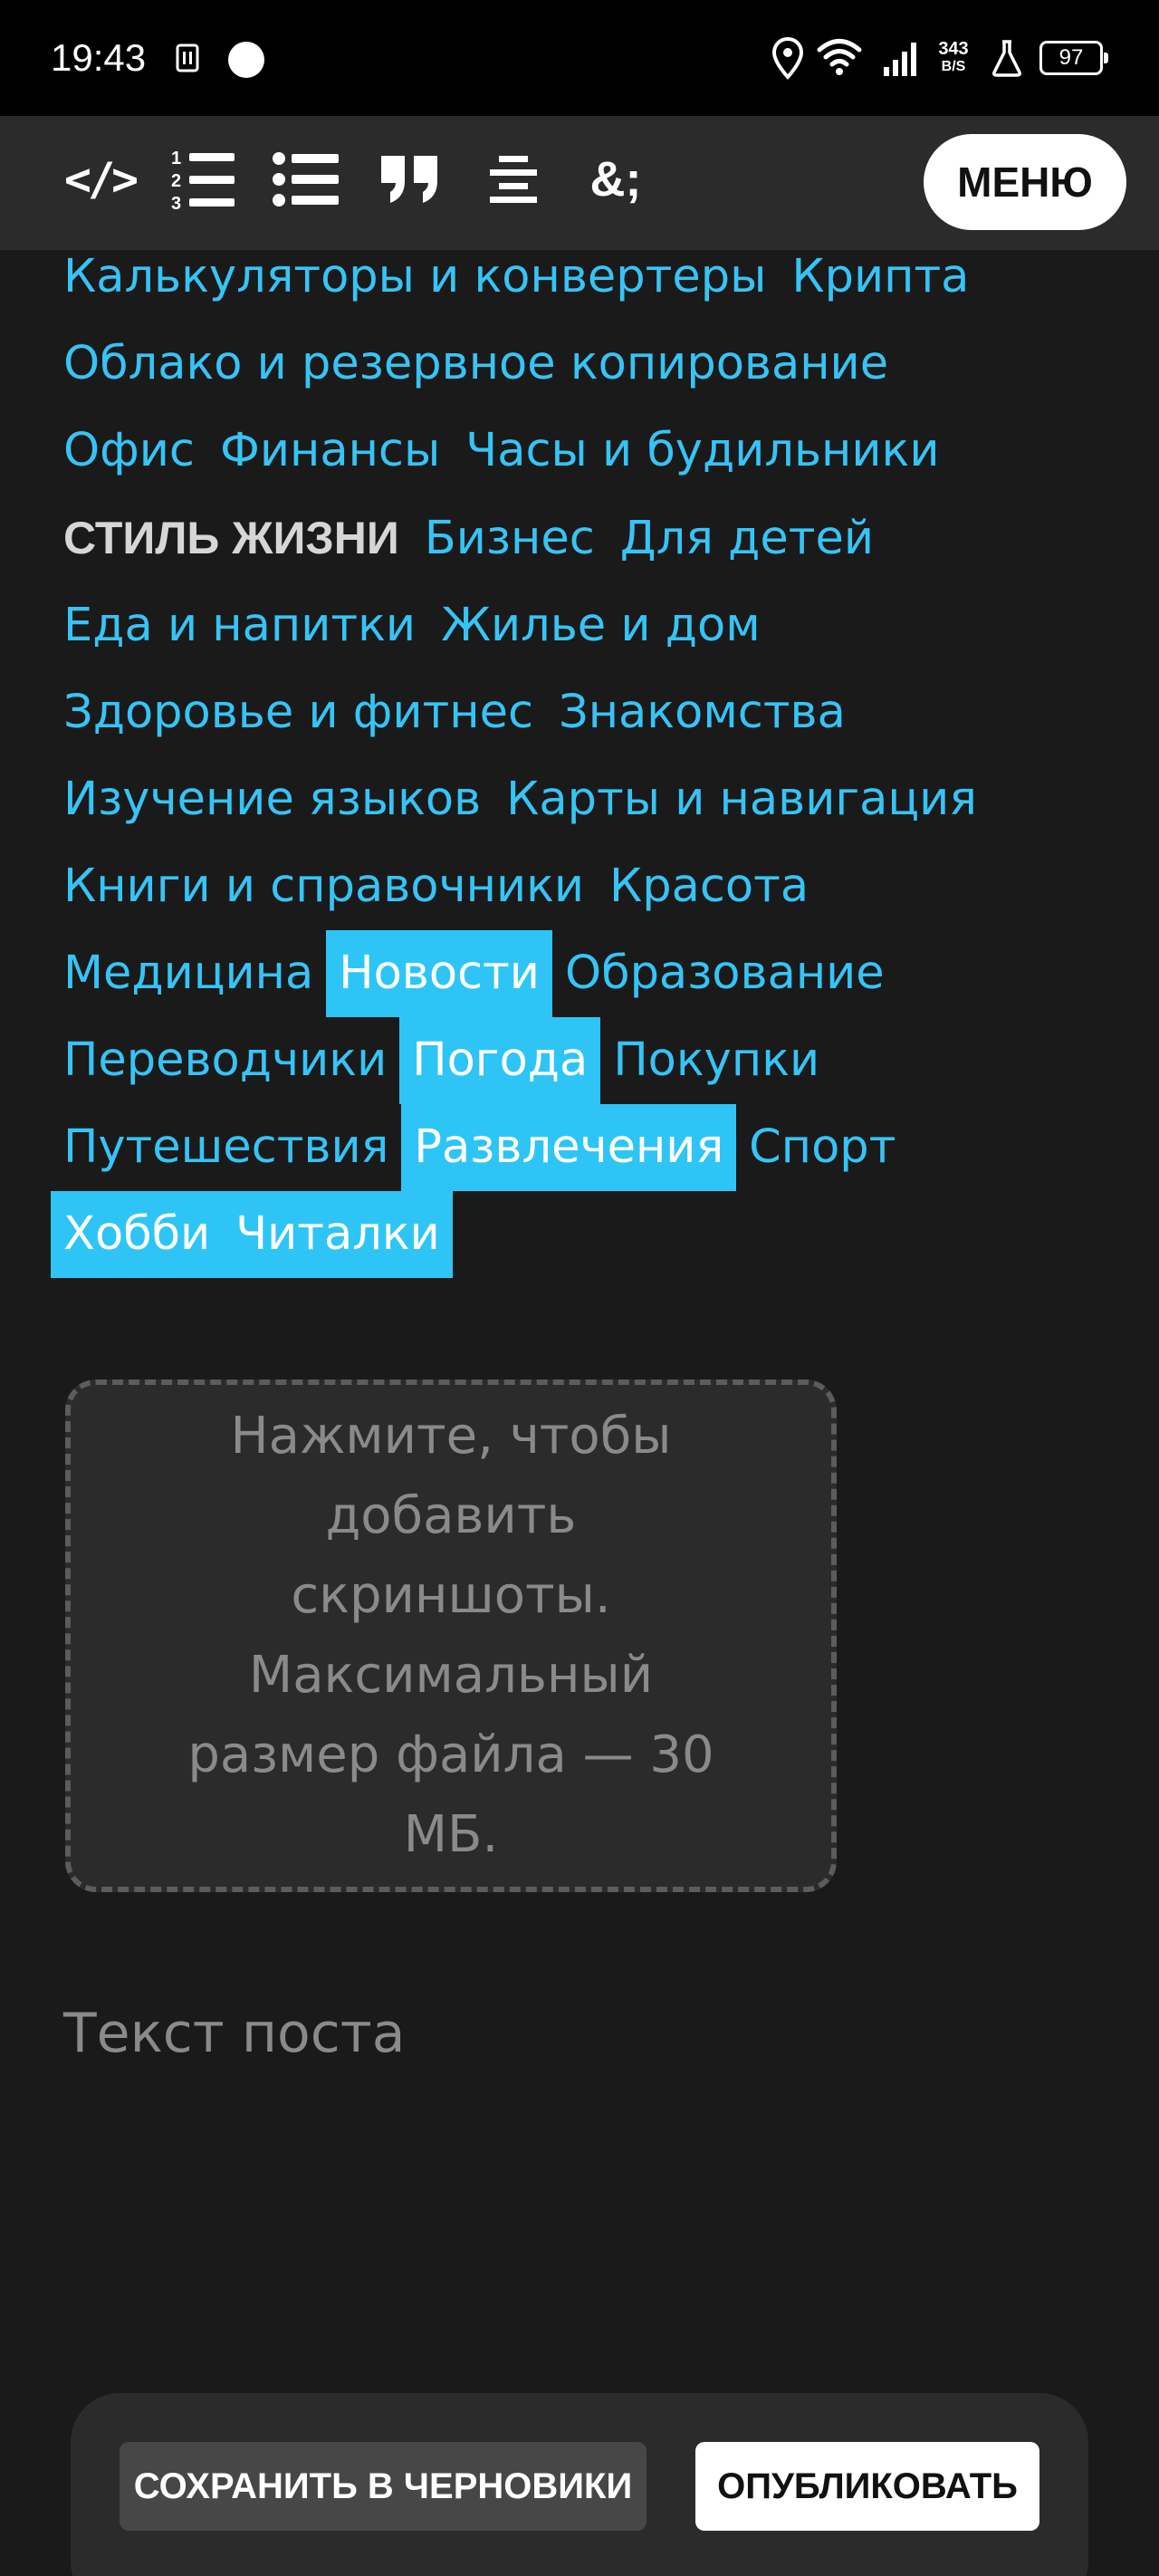  I want to click on signal-icon, so click(900, 59).